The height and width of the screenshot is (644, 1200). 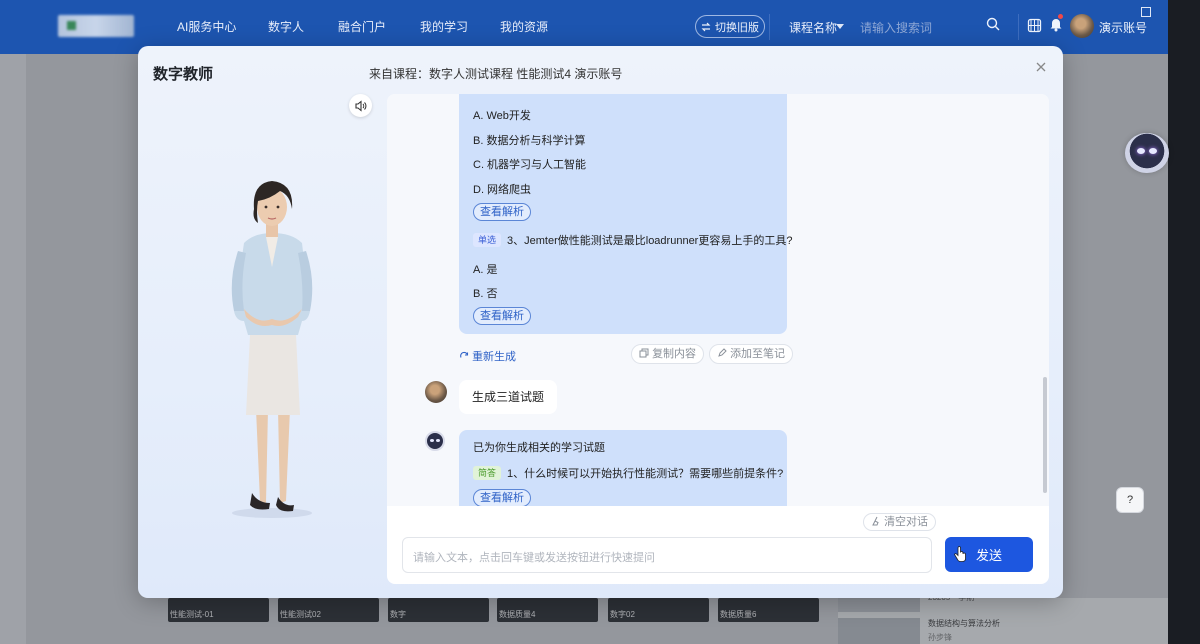 I want to click on chat-scrollbar, so click(x=1045, y=435).